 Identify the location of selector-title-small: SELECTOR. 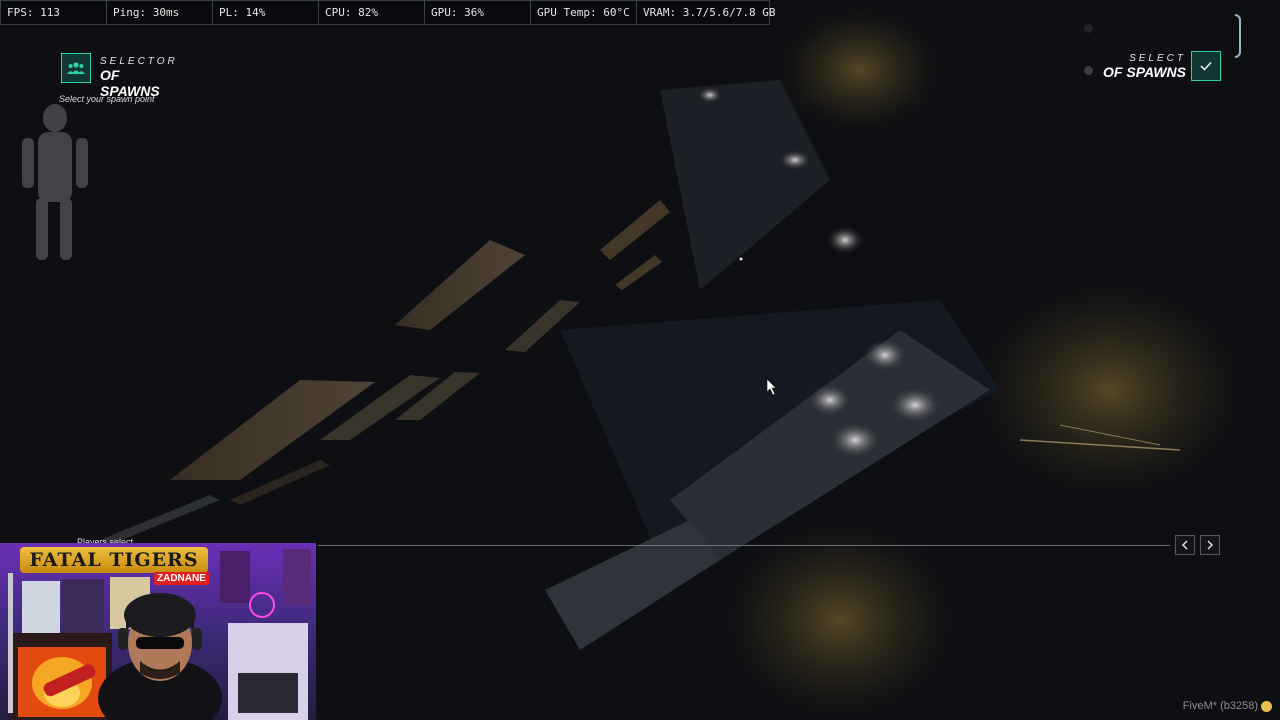
(139, 61).